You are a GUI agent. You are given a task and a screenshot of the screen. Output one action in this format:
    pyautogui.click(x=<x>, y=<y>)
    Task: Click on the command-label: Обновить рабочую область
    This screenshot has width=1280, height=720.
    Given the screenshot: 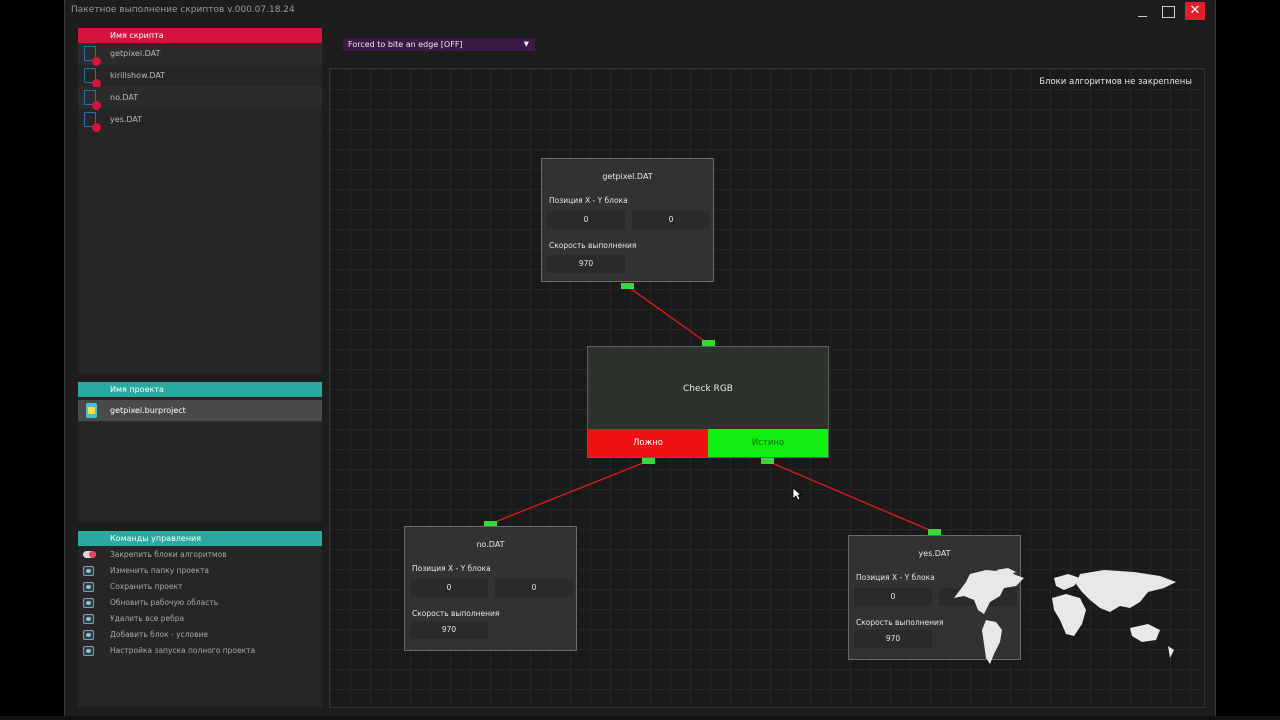 What is the action you would take?
    pyautogui.click(x=164, y=602)
    